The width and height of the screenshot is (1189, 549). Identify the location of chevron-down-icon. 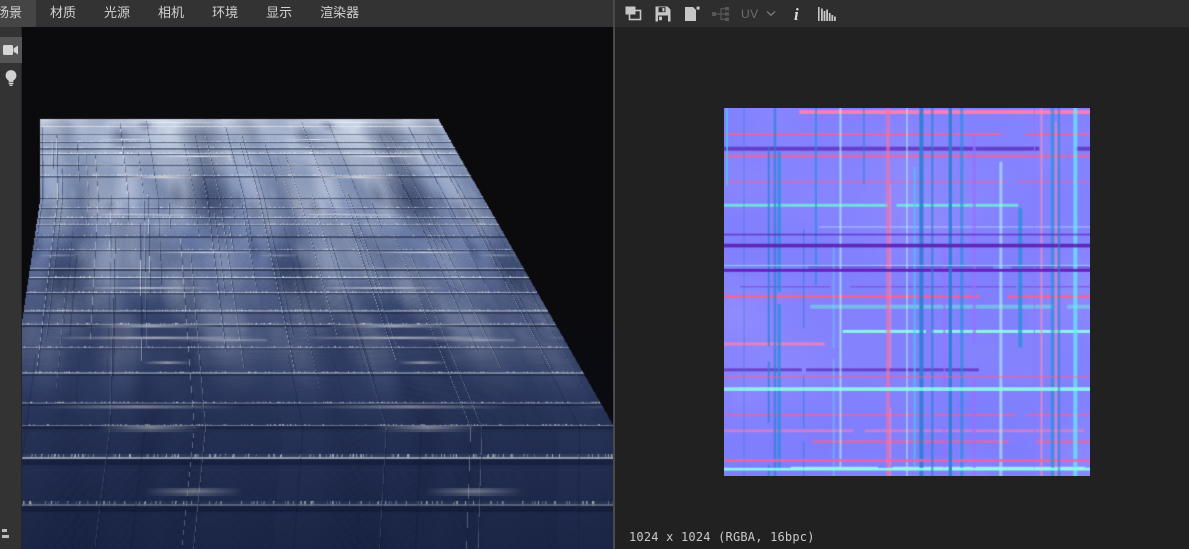
(771, 14).